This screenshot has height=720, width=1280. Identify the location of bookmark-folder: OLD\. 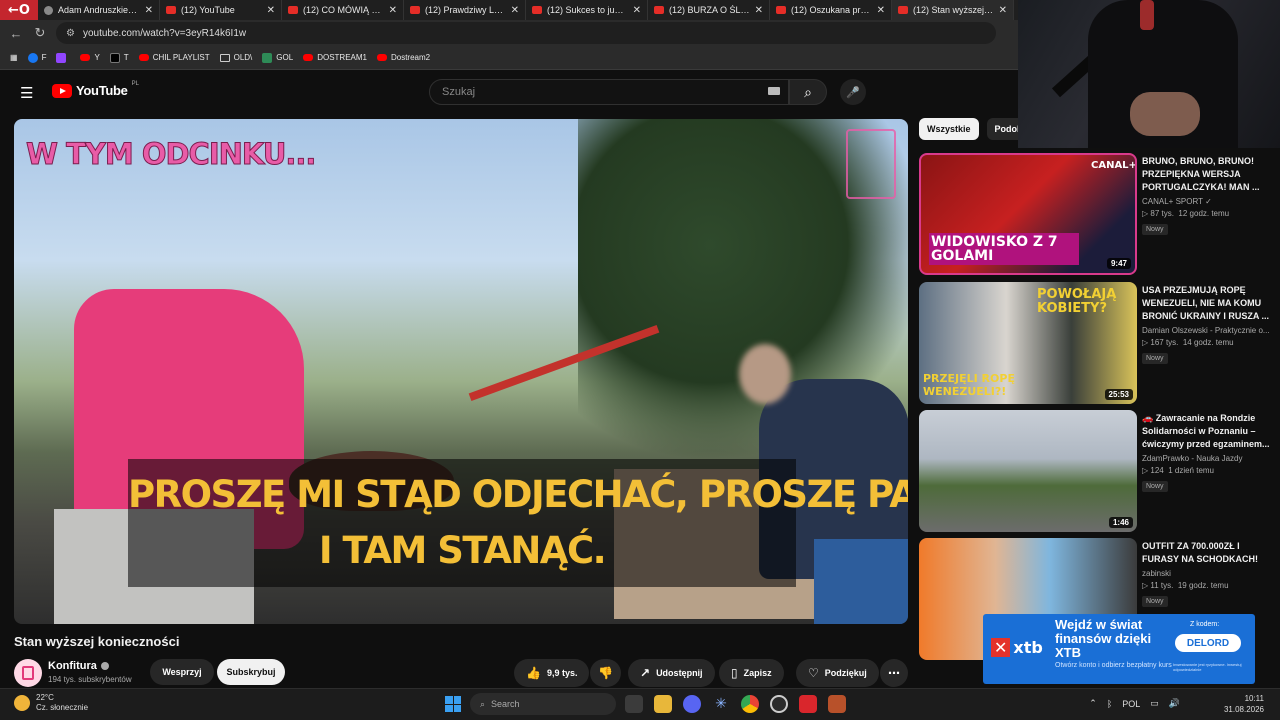
(235, 57).